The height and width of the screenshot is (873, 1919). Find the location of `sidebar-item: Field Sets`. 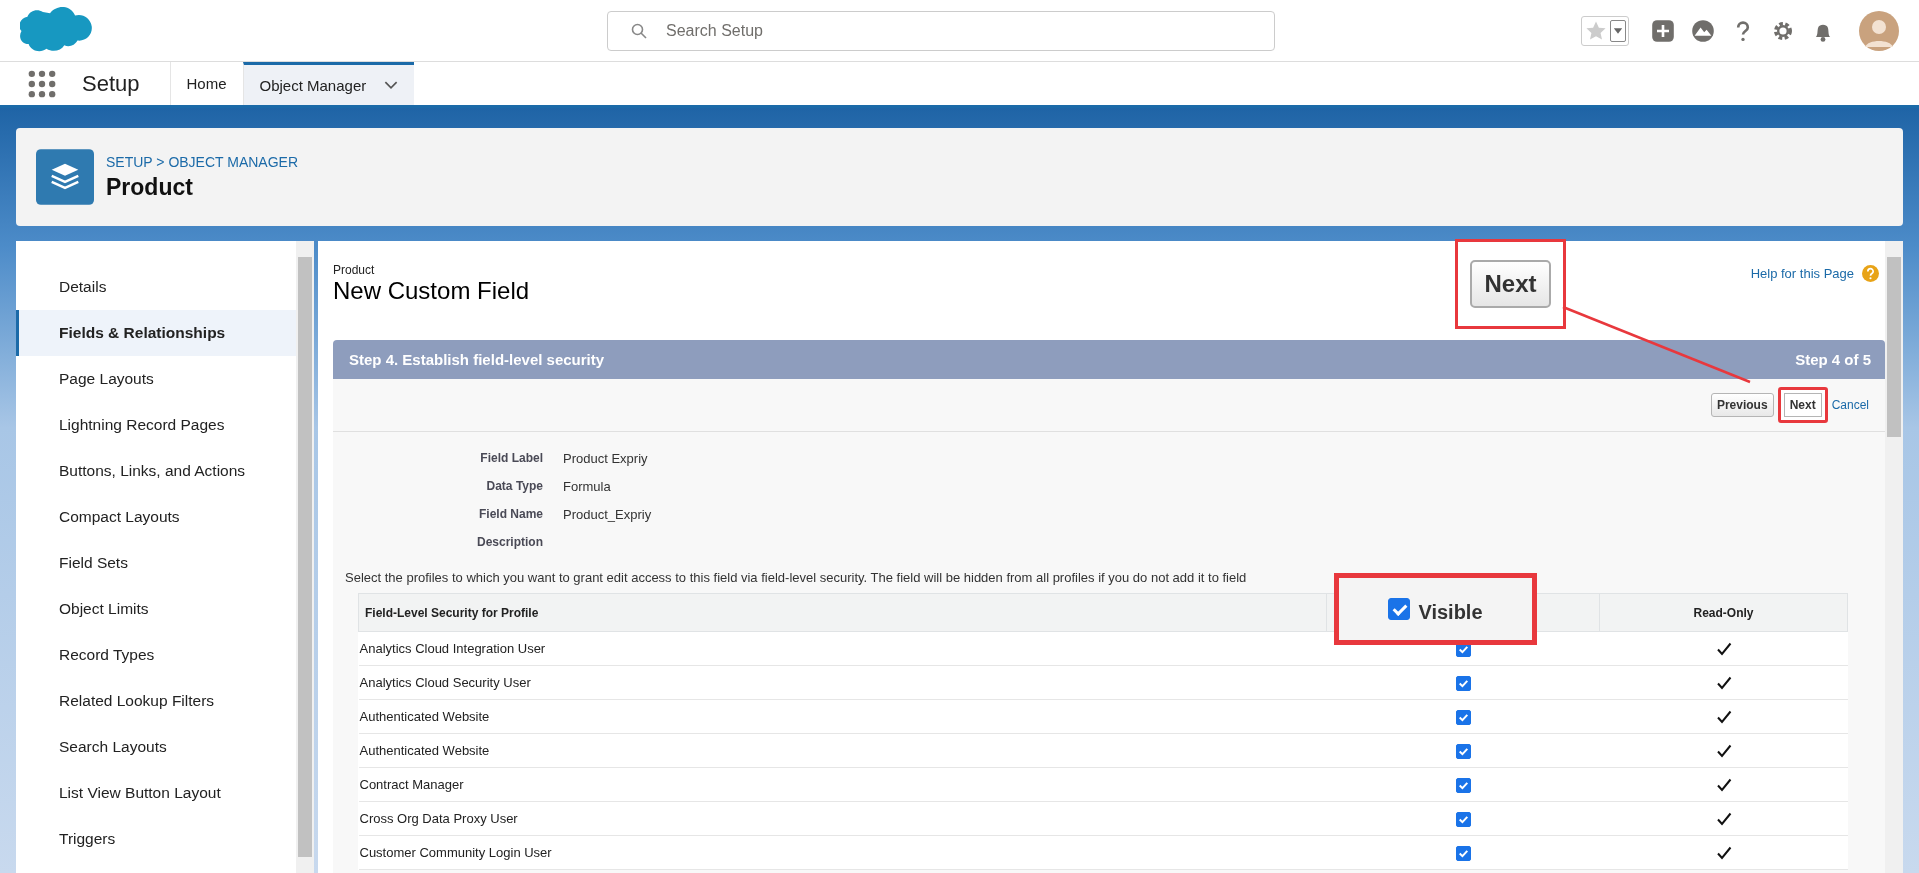

sidebar-item: Field Sets is located at coordinates (156, 563).